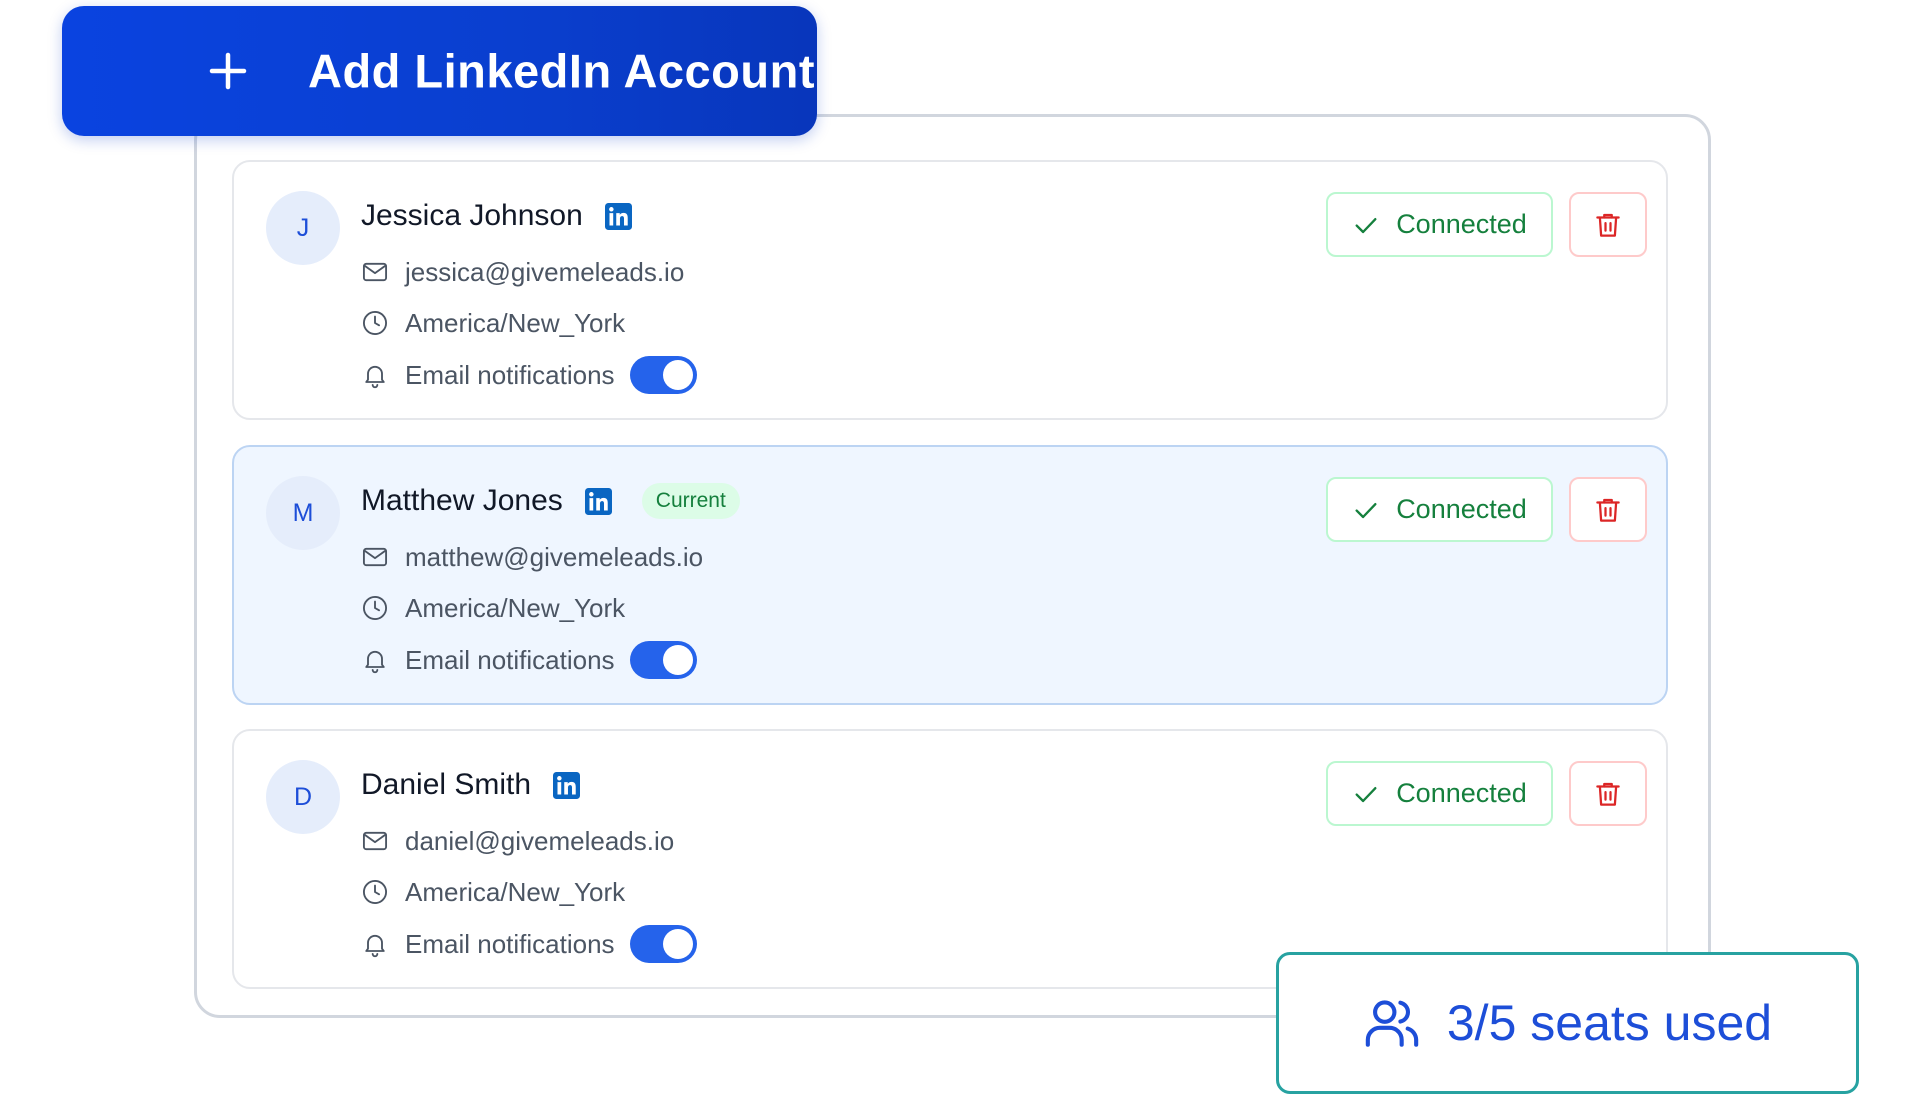 This screenshot has height=1094, width=1920. I want to click on avatar: D, so click(303, 797).